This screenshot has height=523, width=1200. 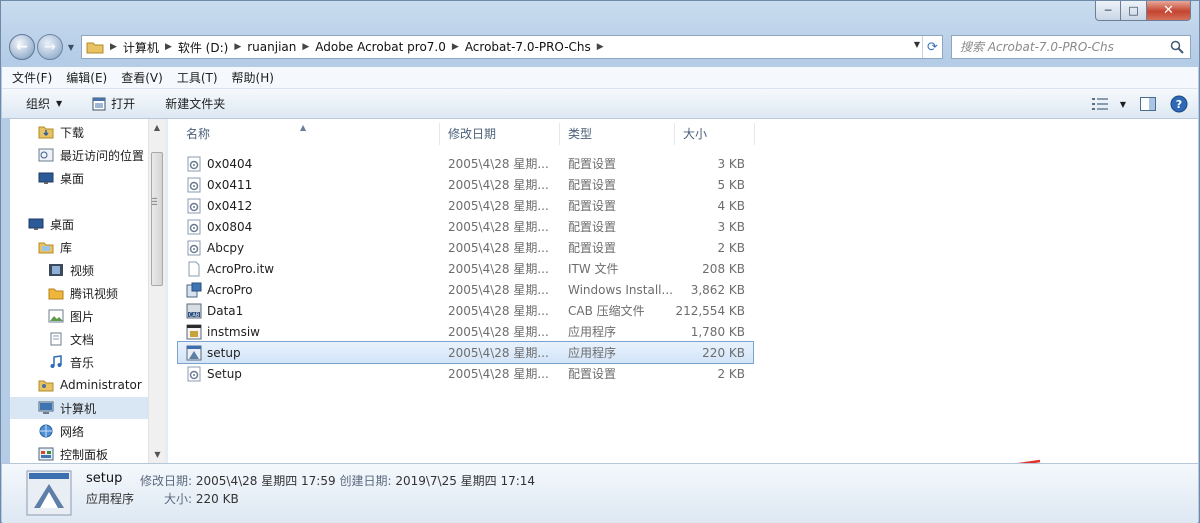 I want to click on file-name-cell: 0x0411, so click(x=309, y=185).